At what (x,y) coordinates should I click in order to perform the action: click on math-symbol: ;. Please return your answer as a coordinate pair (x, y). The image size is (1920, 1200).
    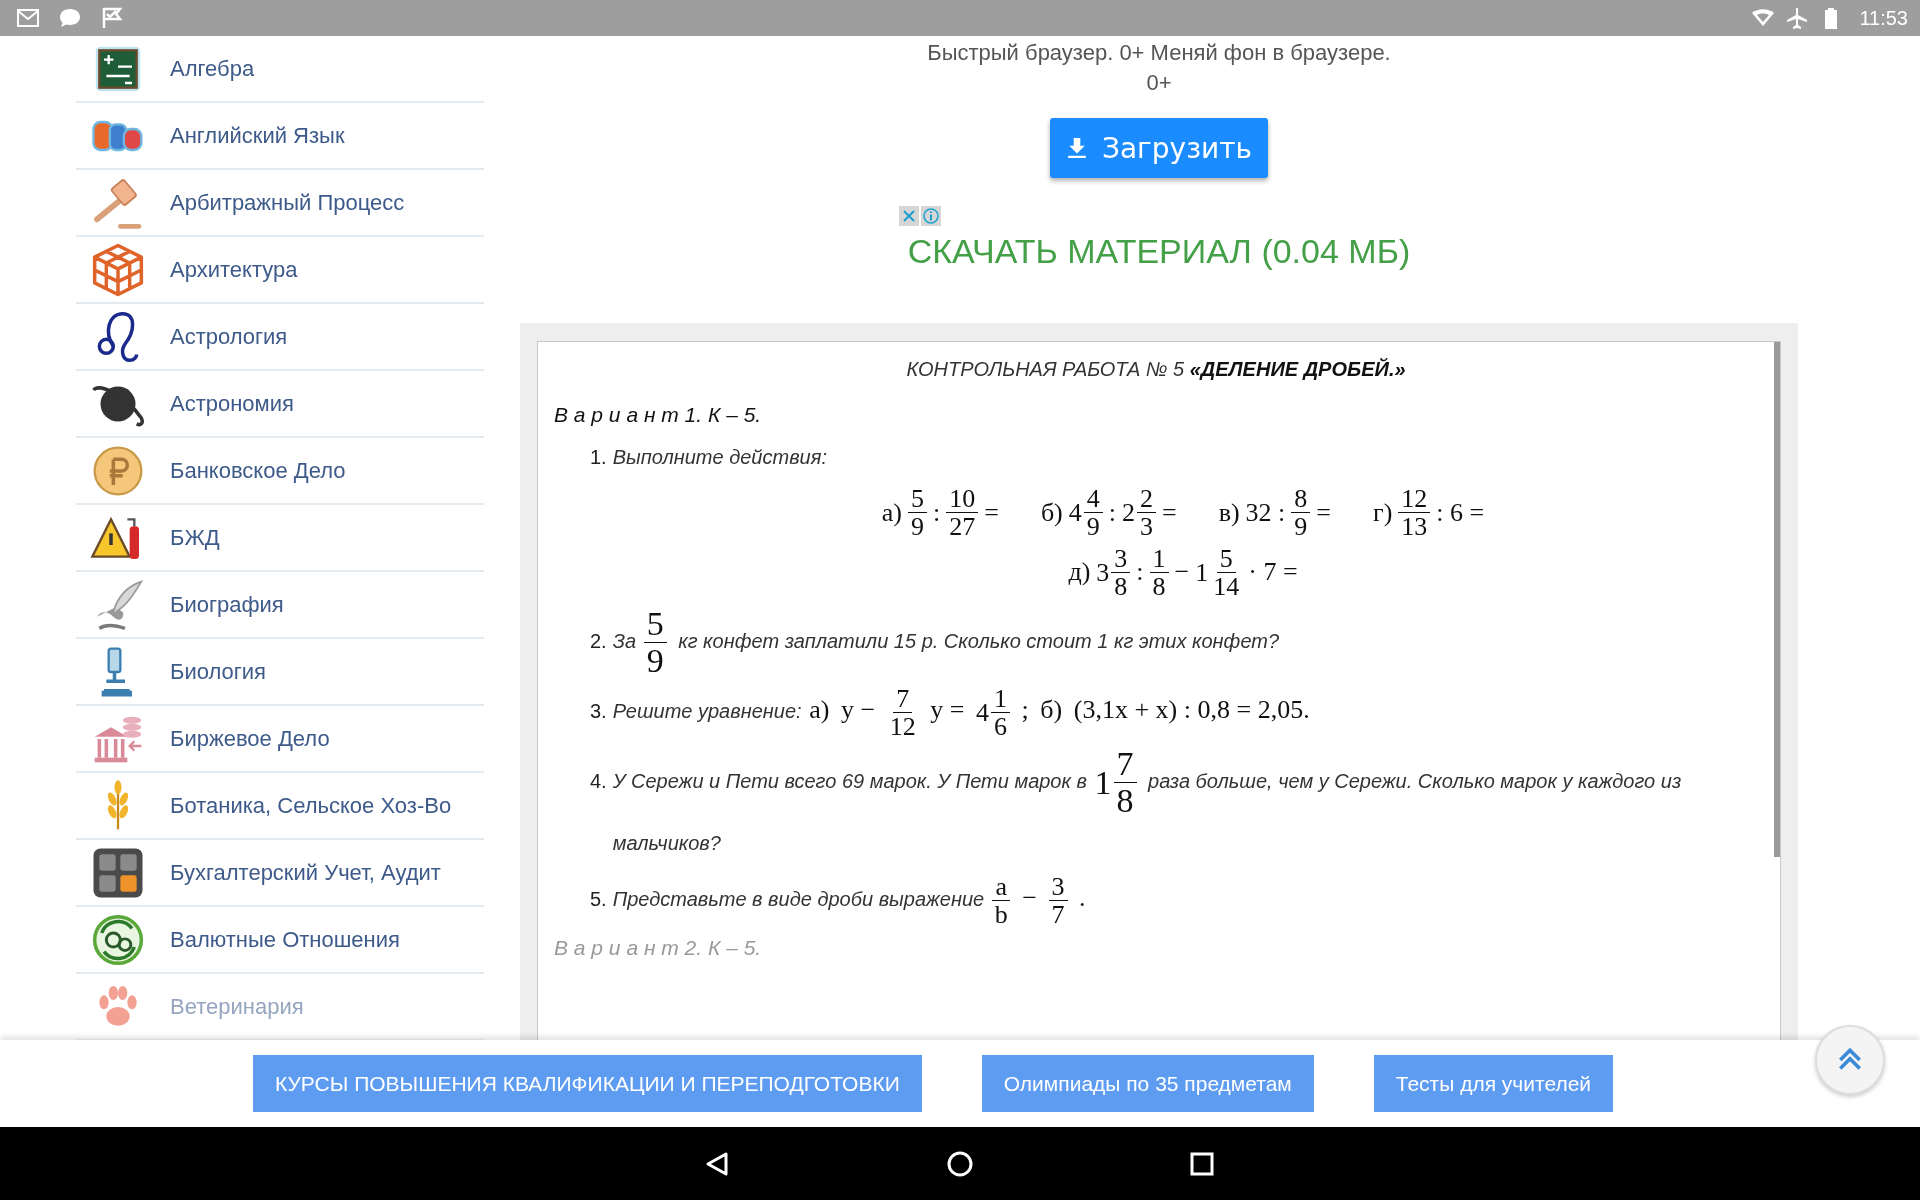
    Looking at the image, I should click on (1025, 709).